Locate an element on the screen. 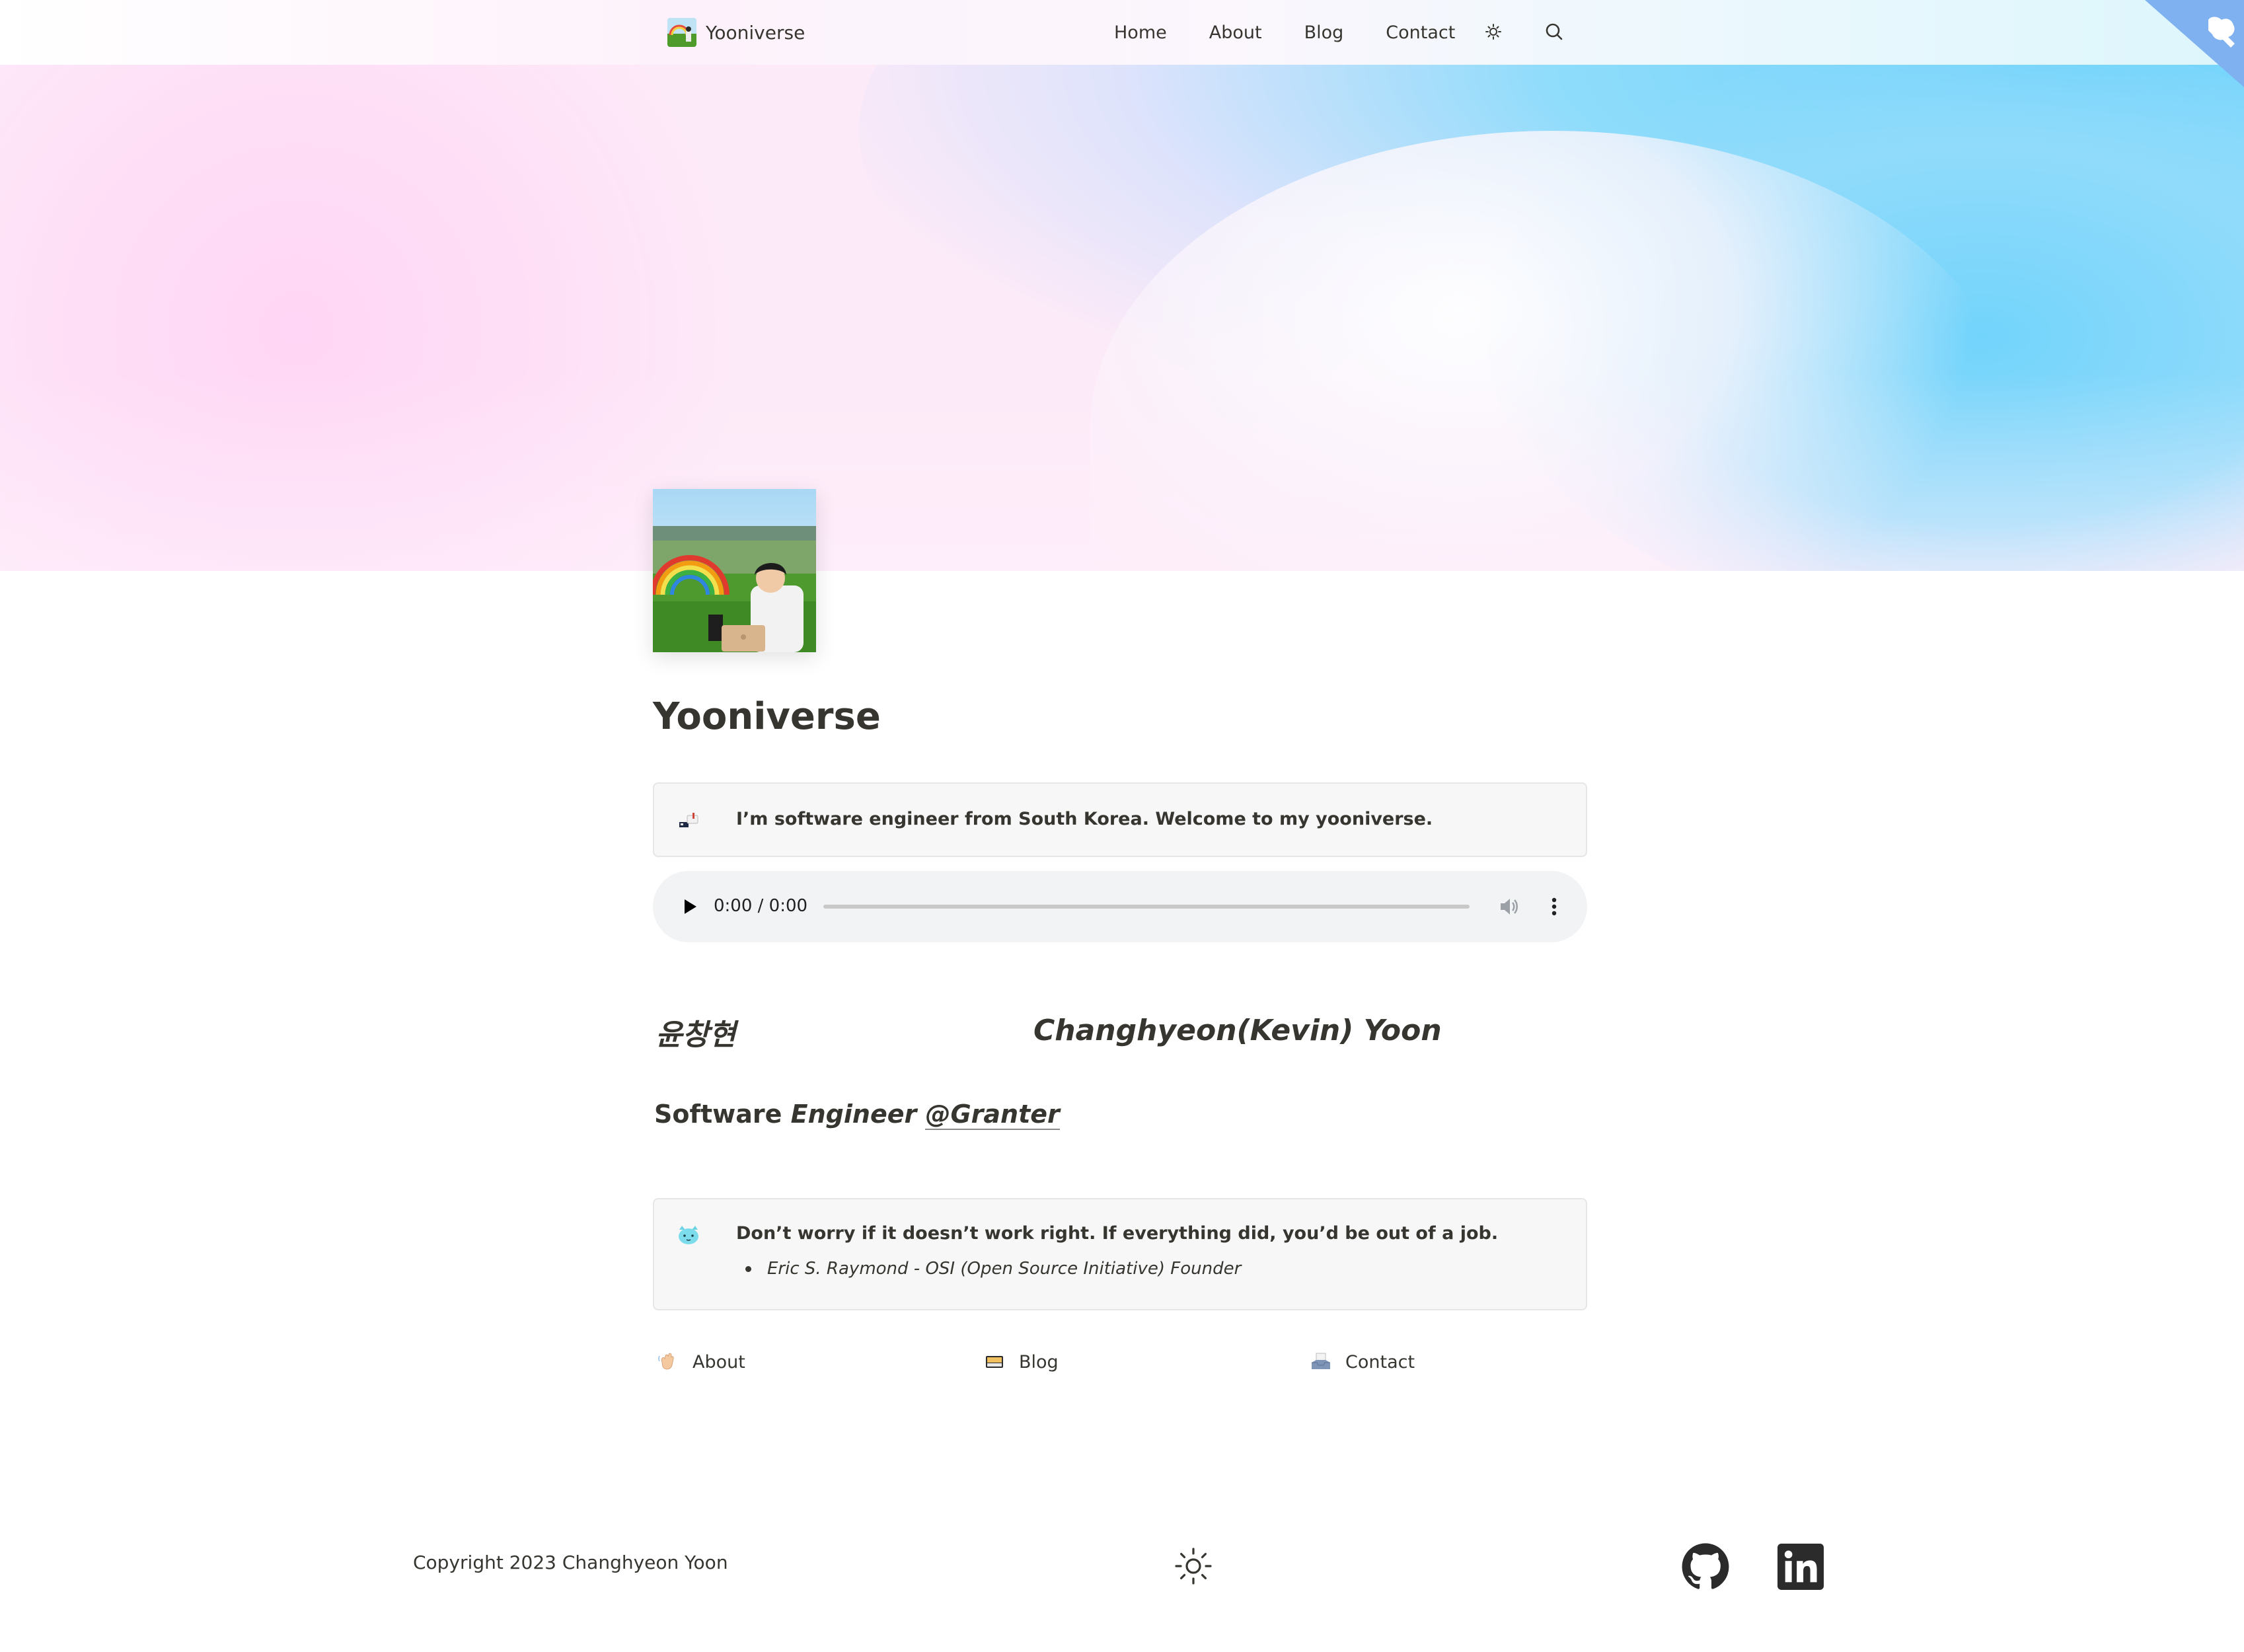  linkedin-icon is located at coordinates (1801, 1567).